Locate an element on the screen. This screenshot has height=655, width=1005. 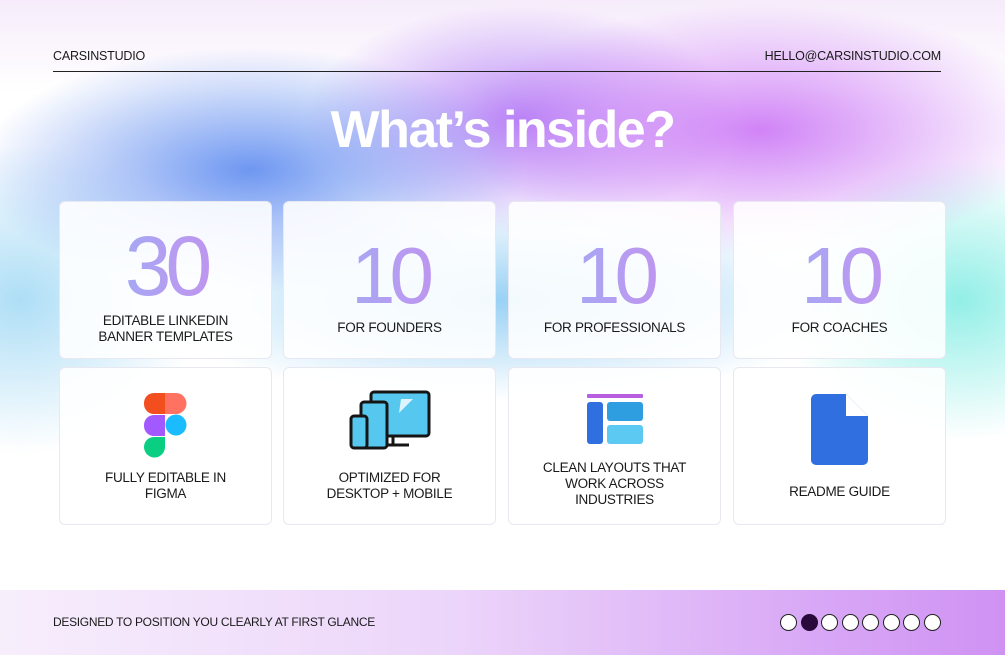
page-dot-2-active is located at coordinates (809, 622).